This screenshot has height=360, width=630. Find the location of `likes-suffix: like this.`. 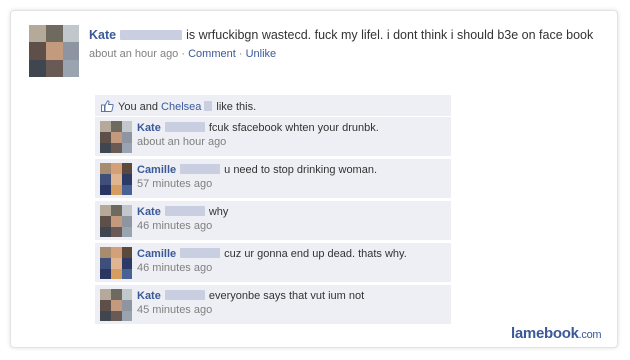

likes-suffix: like this. is located at coordinates (236, 107).